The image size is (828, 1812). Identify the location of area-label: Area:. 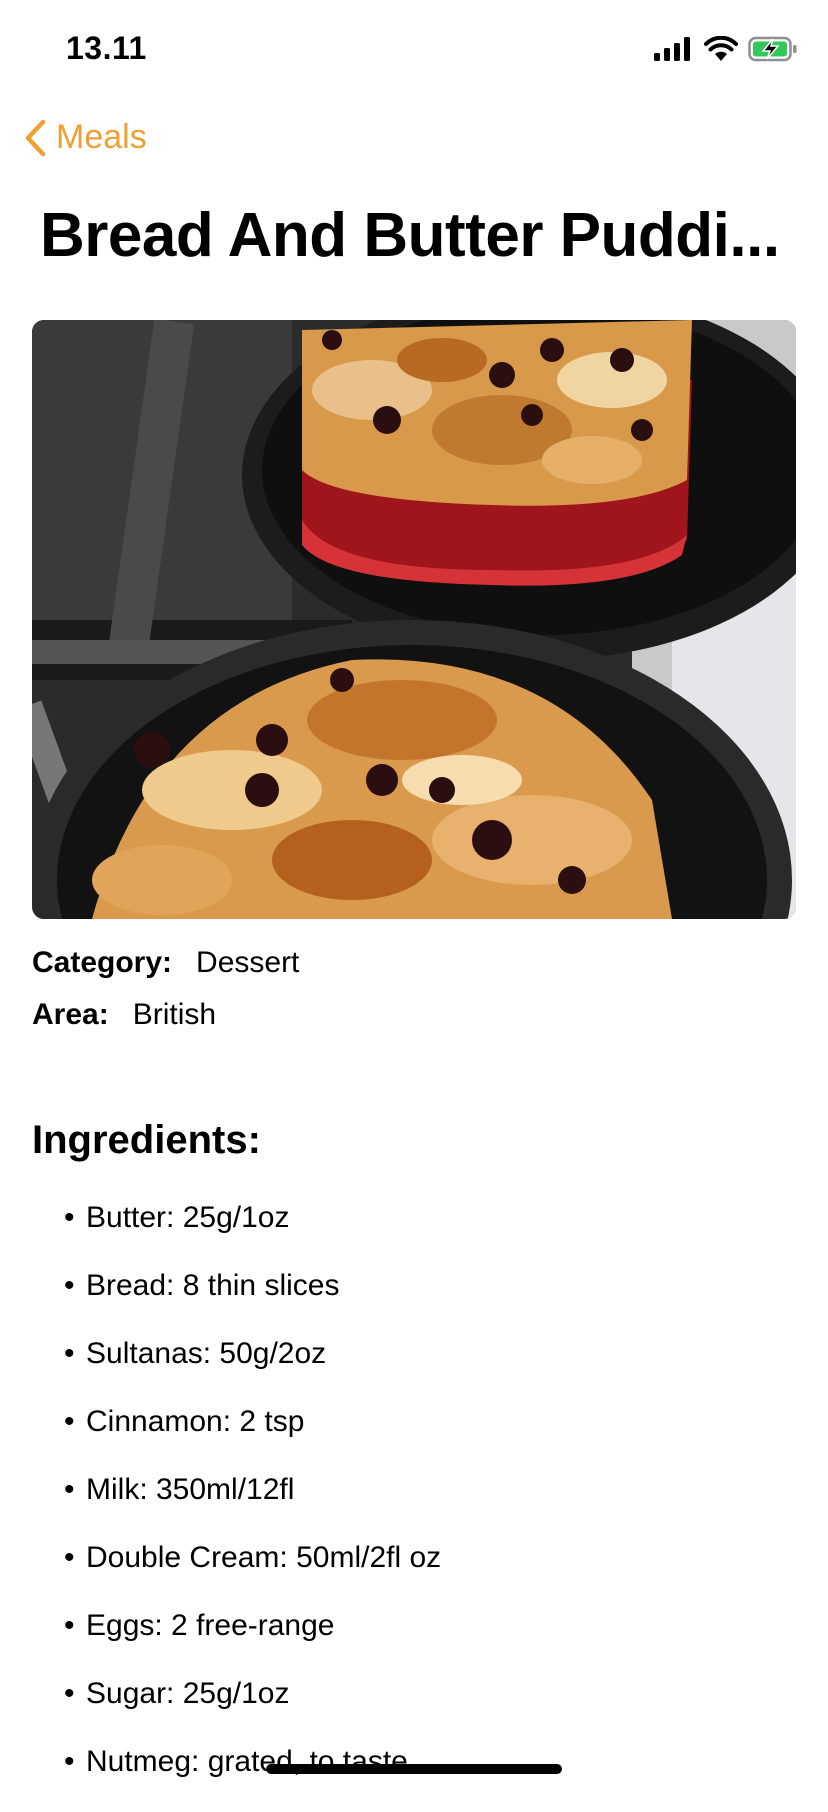
(70, 1014).